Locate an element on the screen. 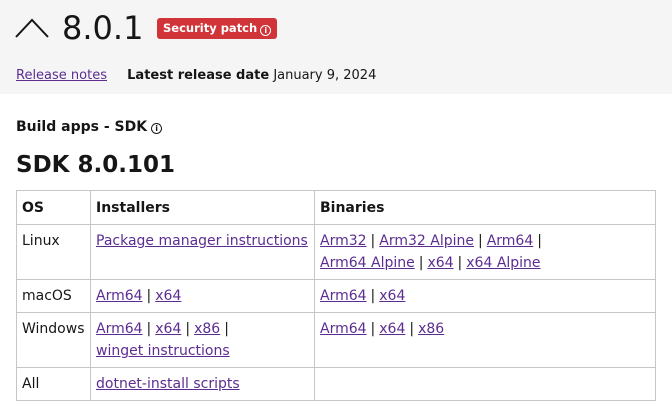 This screenshot has width=672, height=417. badge-label: Security patch is located at coordinates (210, 28).